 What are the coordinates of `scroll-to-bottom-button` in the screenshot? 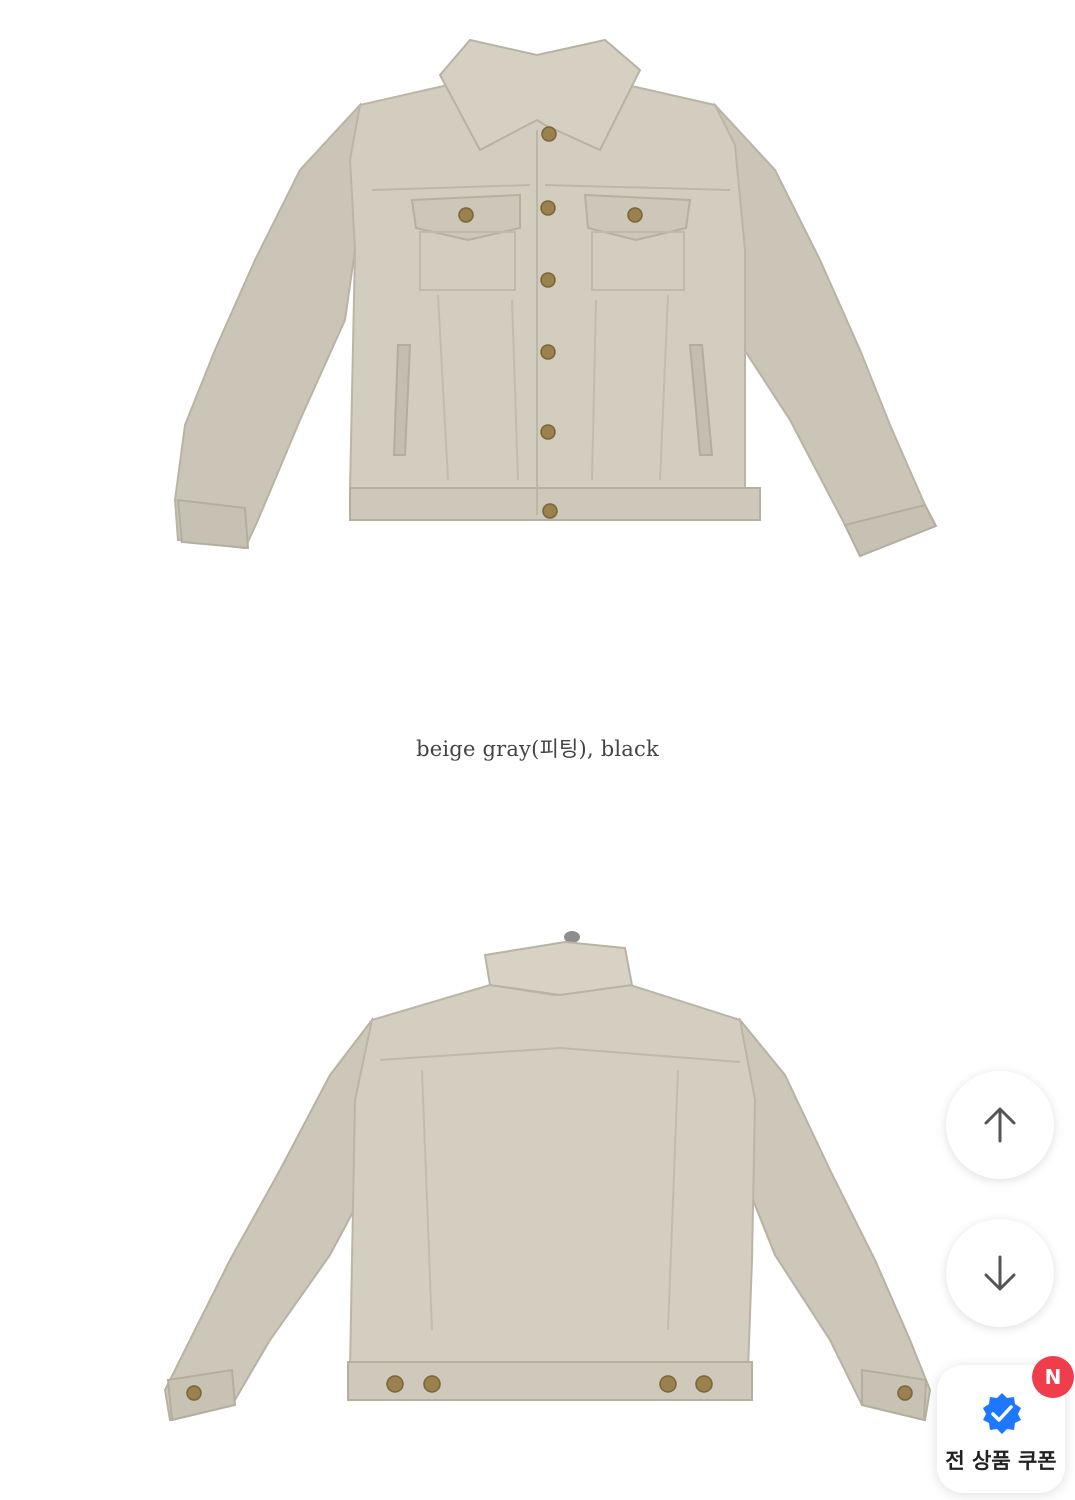 It's located at (1000, 1273).